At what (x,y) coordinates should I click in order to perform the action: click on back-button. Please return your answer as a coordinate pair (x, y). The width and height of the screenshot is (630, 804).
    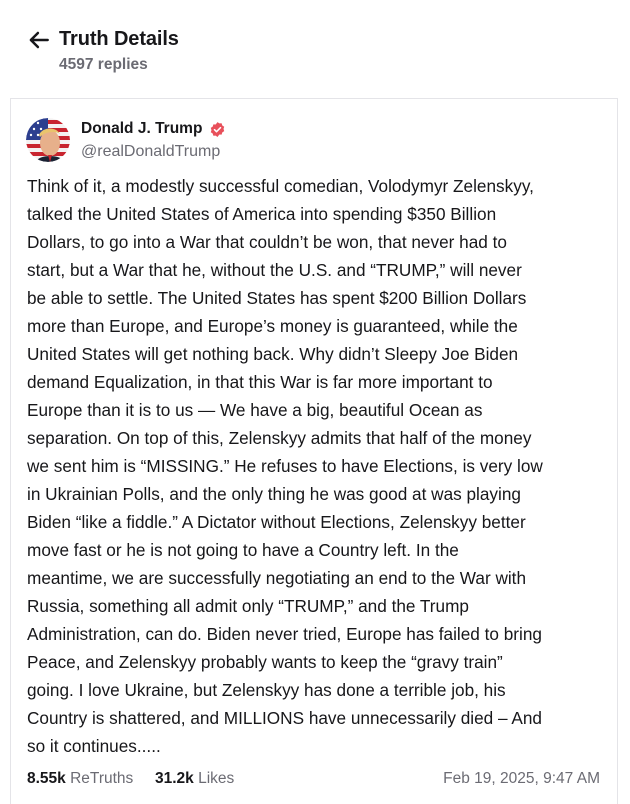
    Looking at the image, I should click on (39, 40).